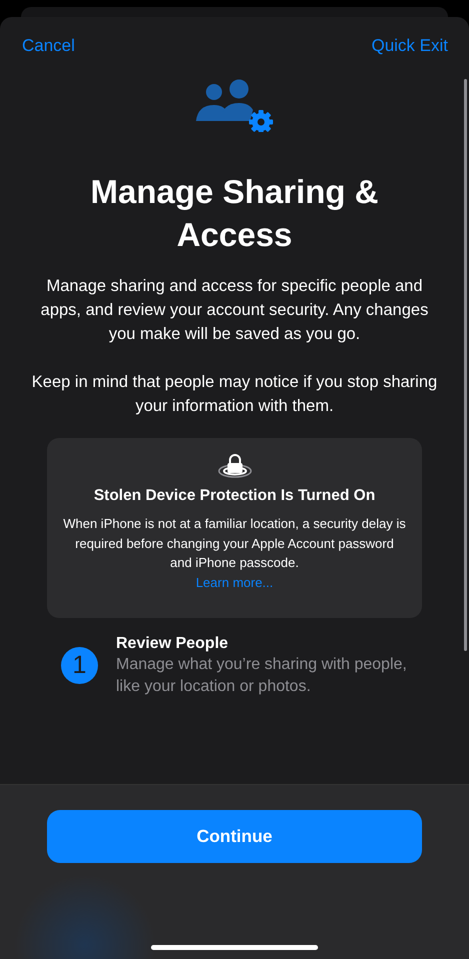 Image resolution: width=469 pixels, height=959 pixels. I want to click on notice-title: Stolen Device Protection Is Turned On, so click(235, 496).